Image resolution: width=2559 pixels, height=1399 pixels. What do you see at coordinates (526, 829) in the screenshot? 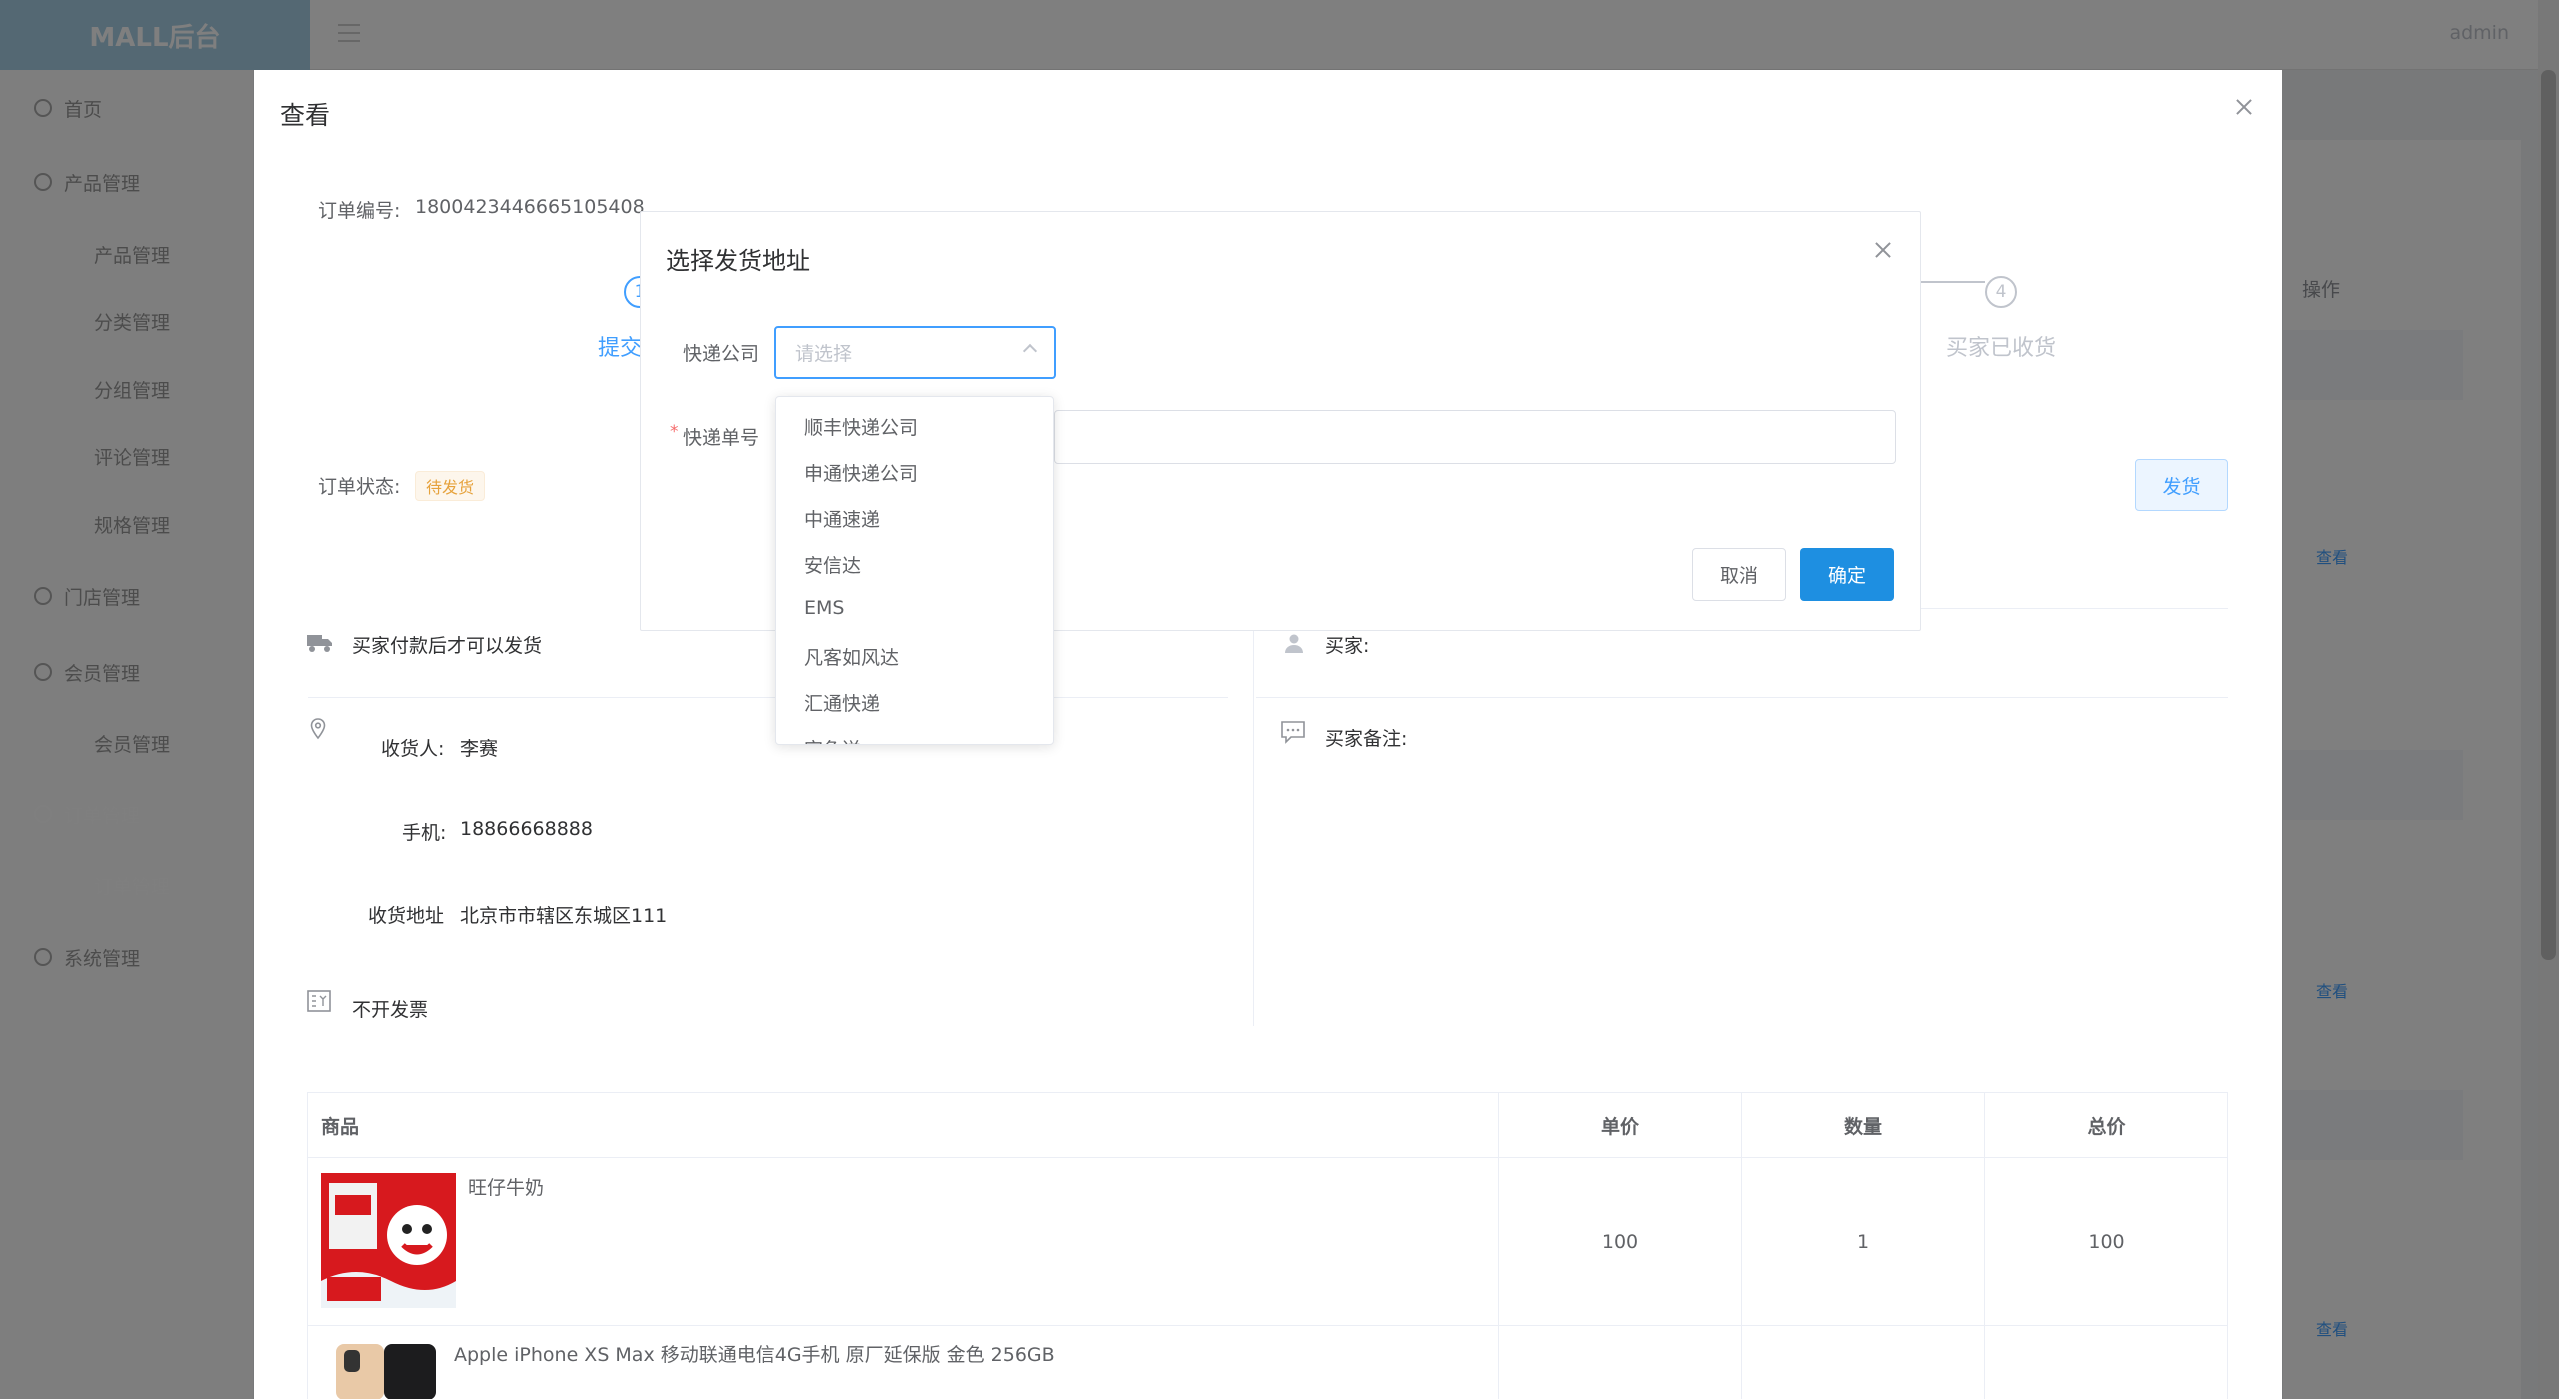
I see `phone-value: 18866668888` at bounding box center [526, 829].